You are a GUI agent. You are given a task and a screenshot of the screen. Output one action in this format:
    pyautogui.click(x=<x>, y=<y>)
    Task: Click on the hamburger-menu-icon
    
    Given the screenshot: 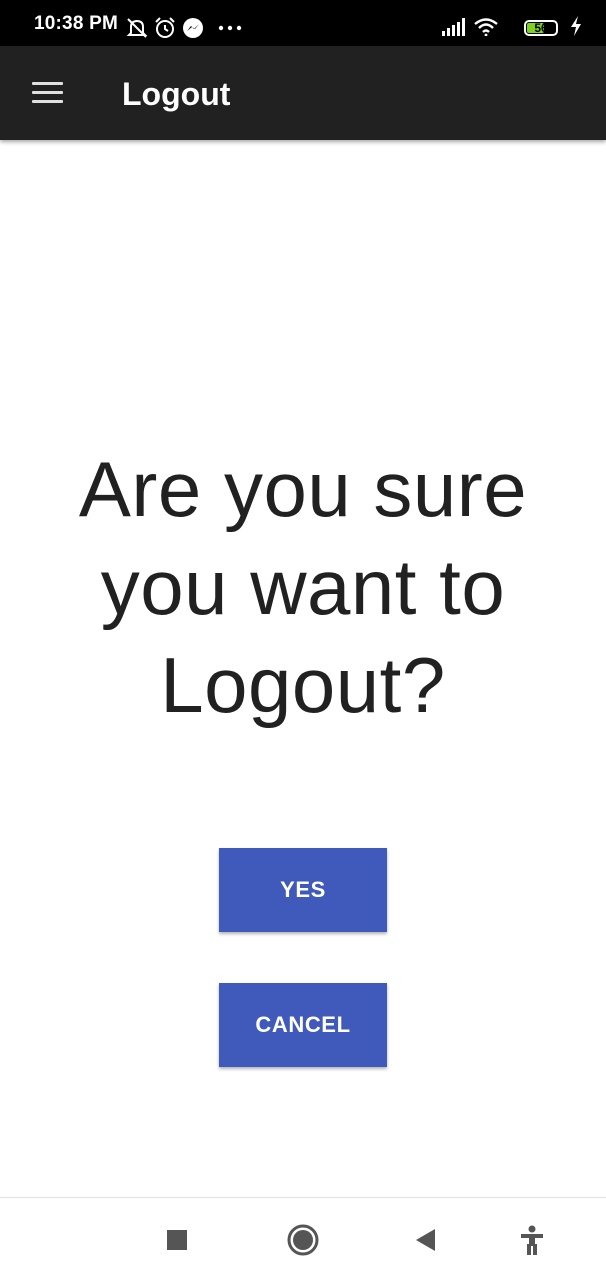 What is the action you would take?
    pyautogui.click(x=46, y=93)
    